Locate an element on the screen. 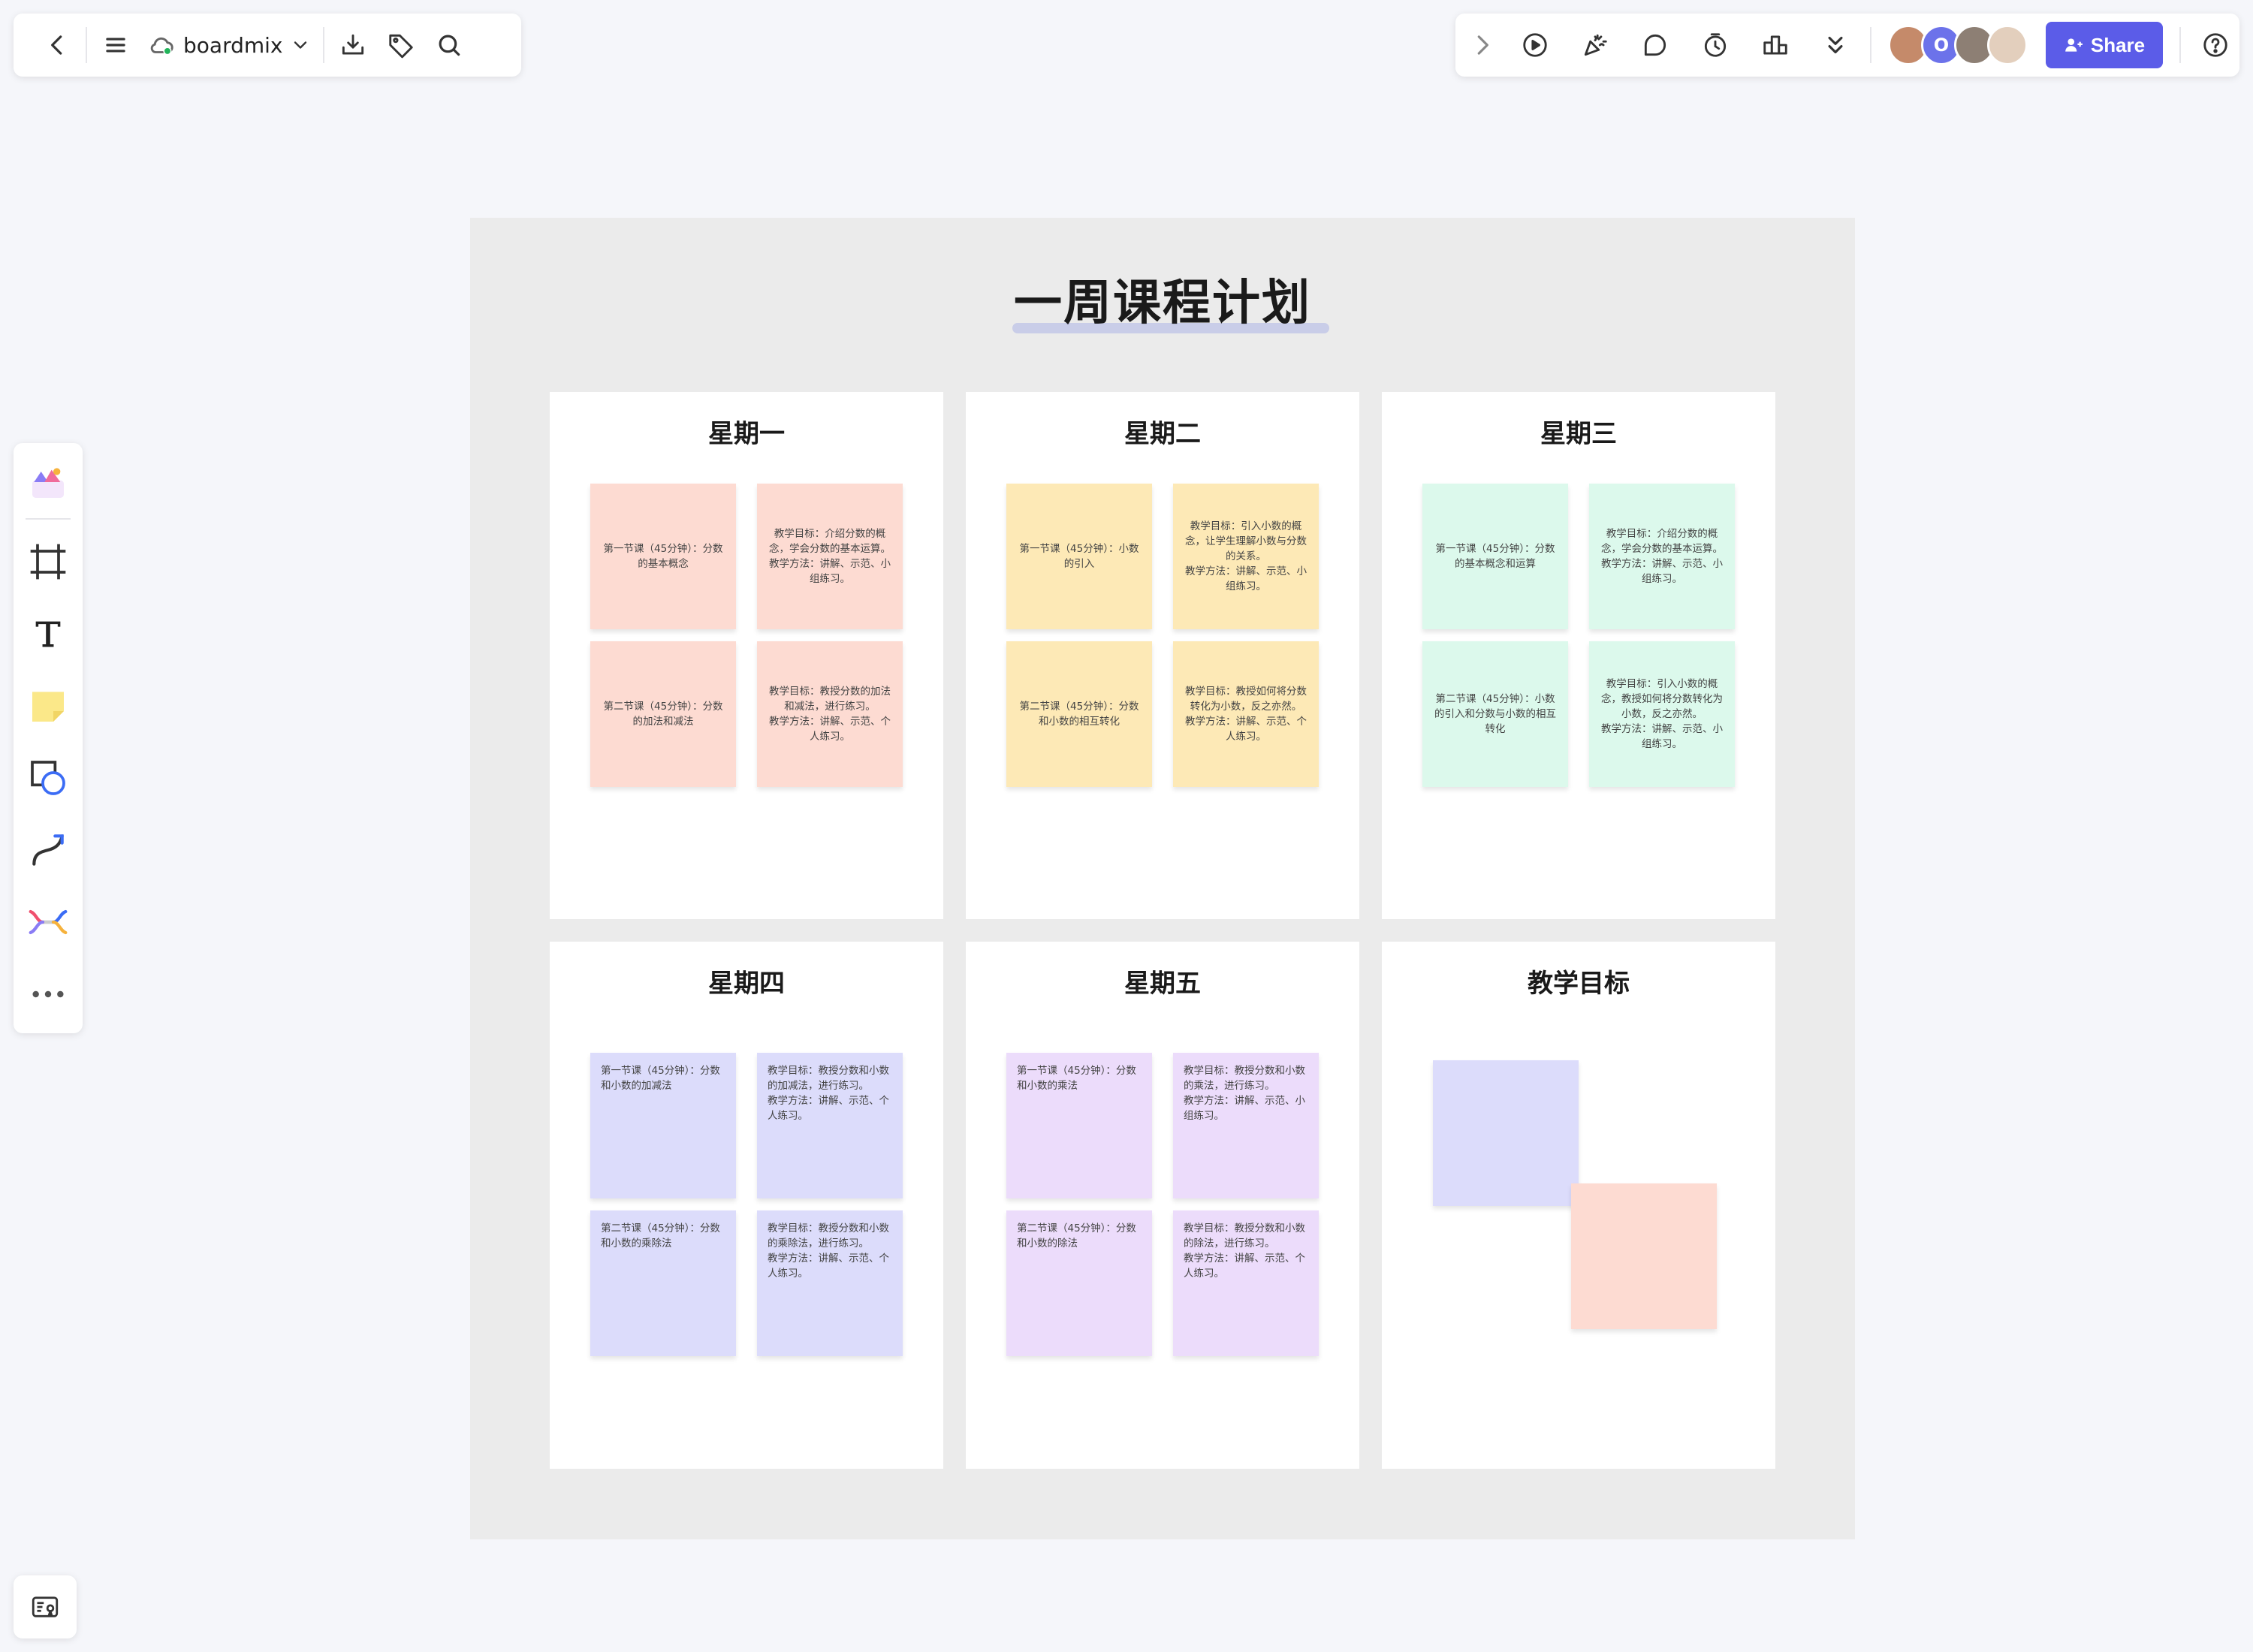 This screenshot has width=2253, height=1652. comment-button is located at coordinates (1655, 45).